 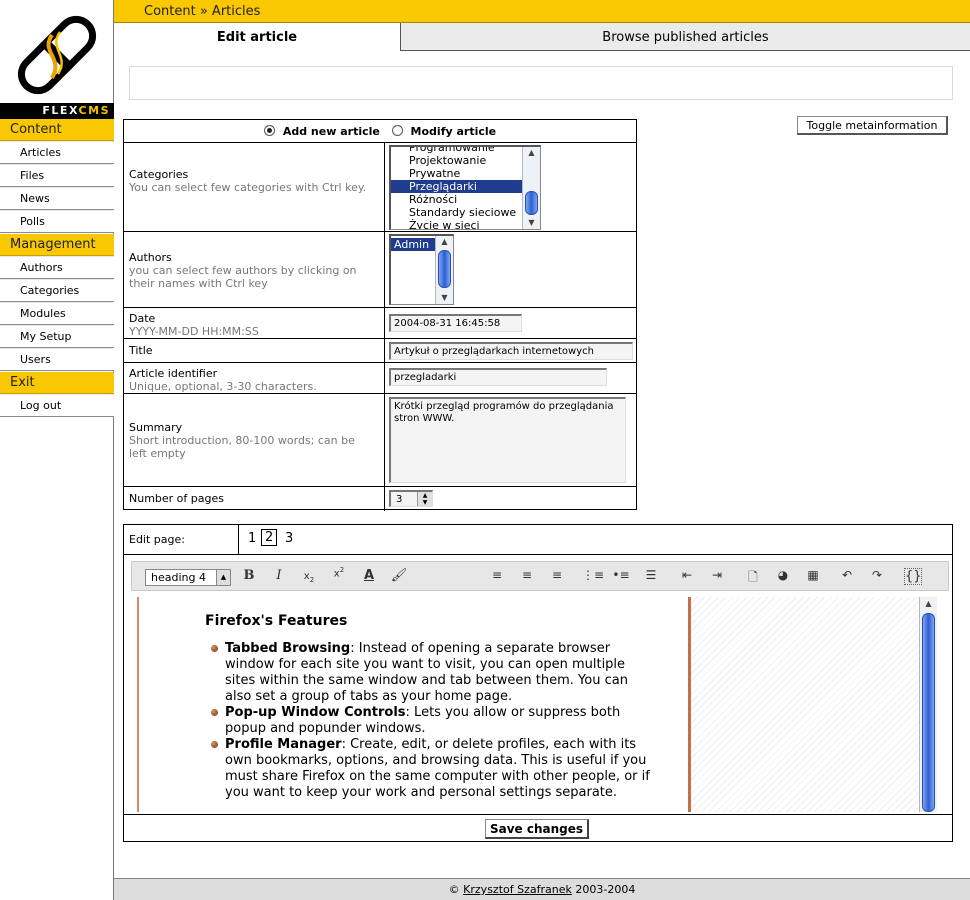 What do you see at coordinates (257, 37) in the screenshot?
I see `tab-edit-article: Edit article` at bounding box center [257, 37].